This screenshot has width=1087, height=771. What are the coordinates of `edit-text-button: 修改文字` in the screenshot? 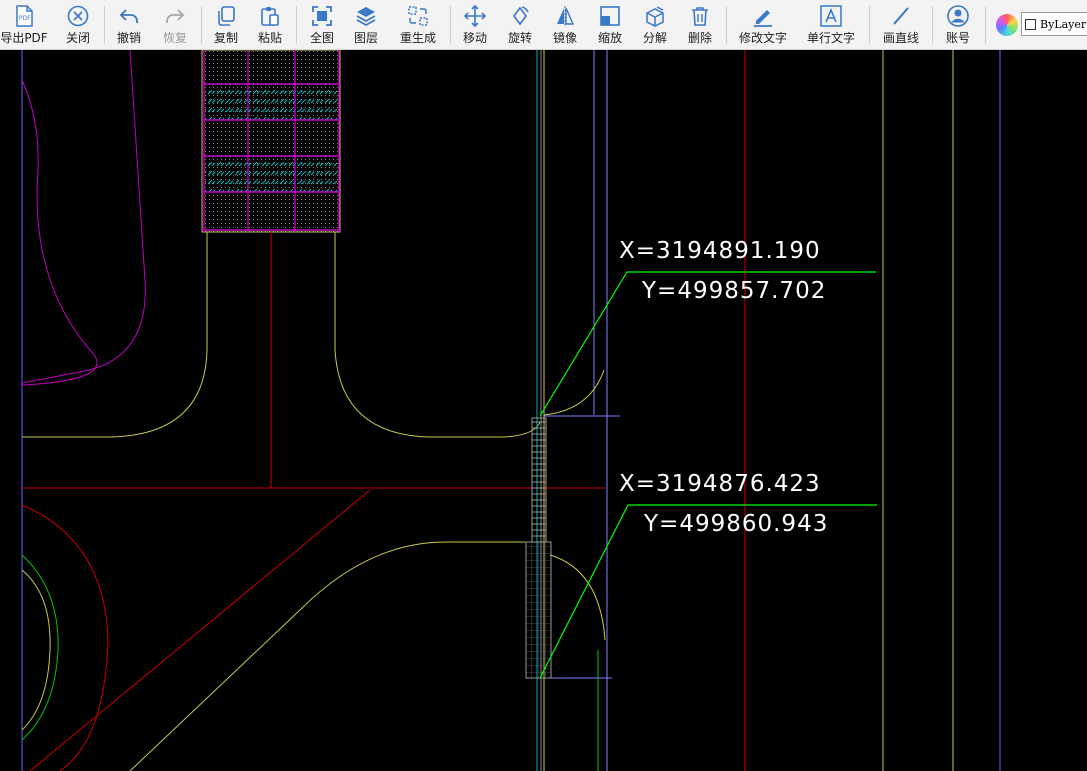 It's located at (763, 25).